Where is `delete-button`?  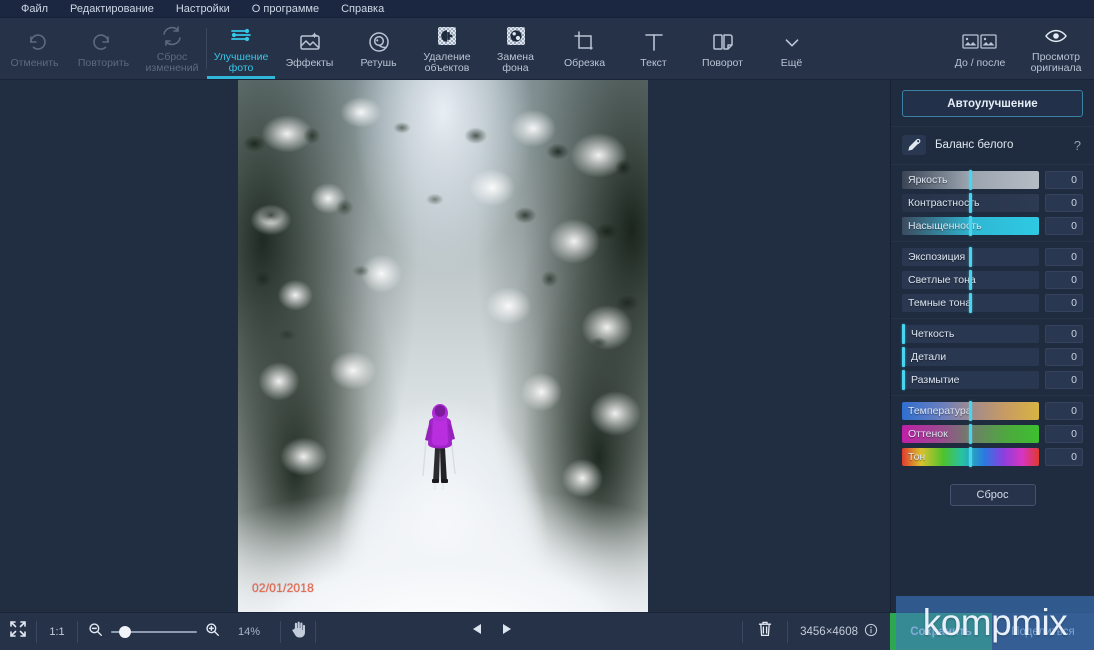 delete-button is located at coordinates (765, 631).